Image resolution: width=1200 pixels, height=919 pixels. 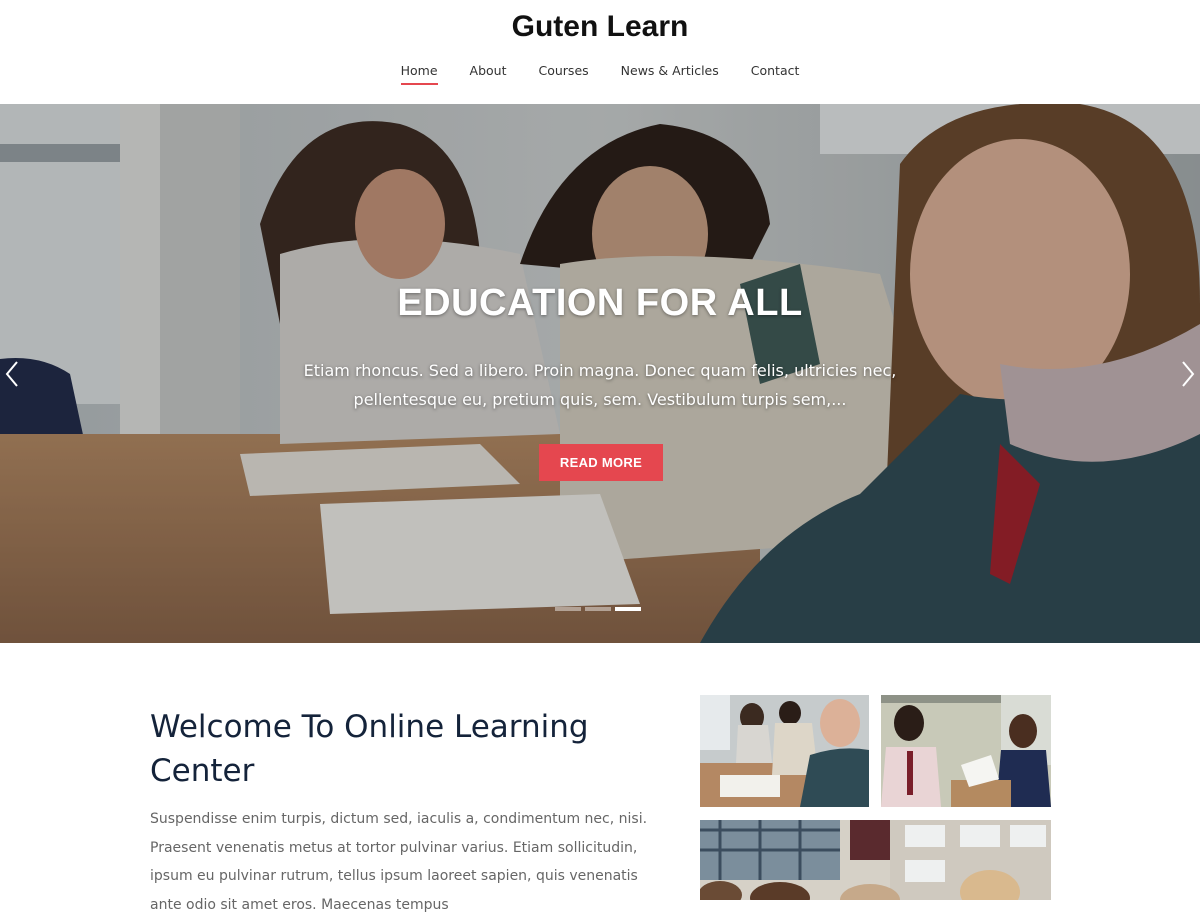 I want to click on chevron-right-icon, so click(x=1188, y=374).